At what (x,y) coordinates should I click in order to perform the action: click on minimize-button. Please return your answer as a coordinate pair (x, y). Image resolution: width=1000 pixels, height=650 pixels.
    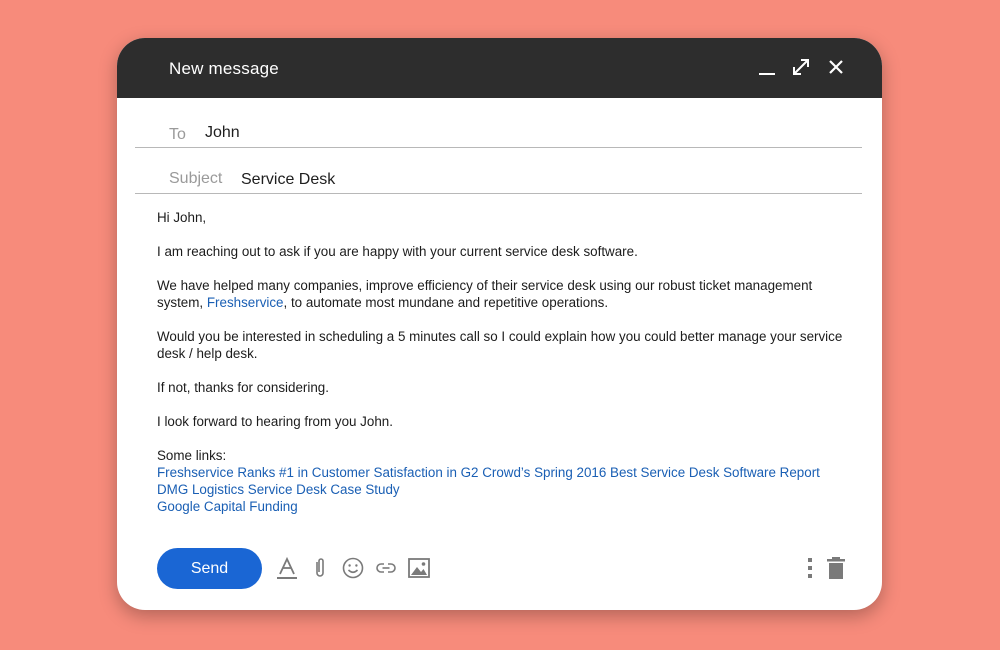
    Looking at the image, I should click on (767, 67).